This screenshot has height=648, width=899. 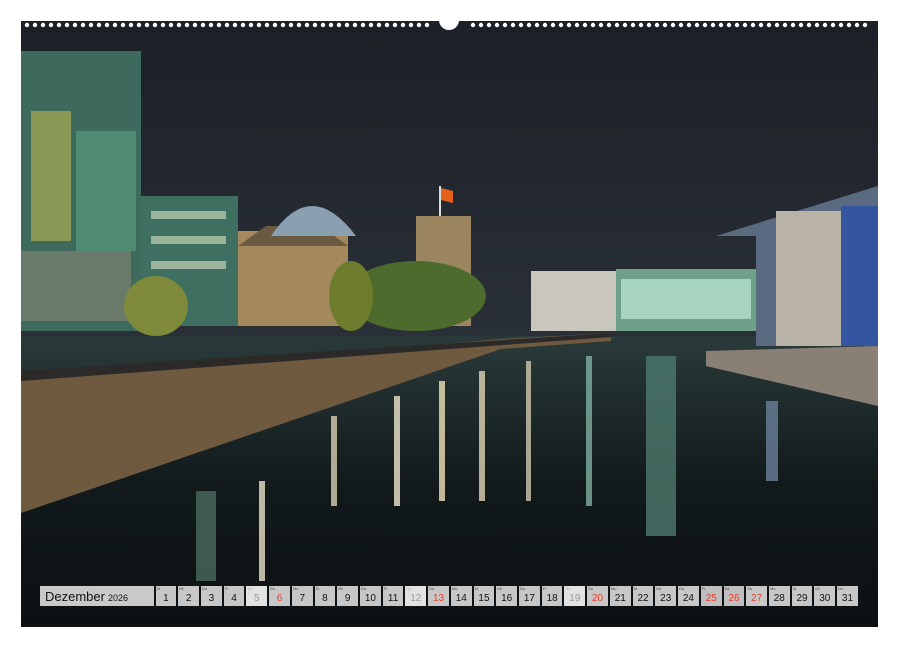 I want to click on day-number: 1, so click(x=166, y=598).